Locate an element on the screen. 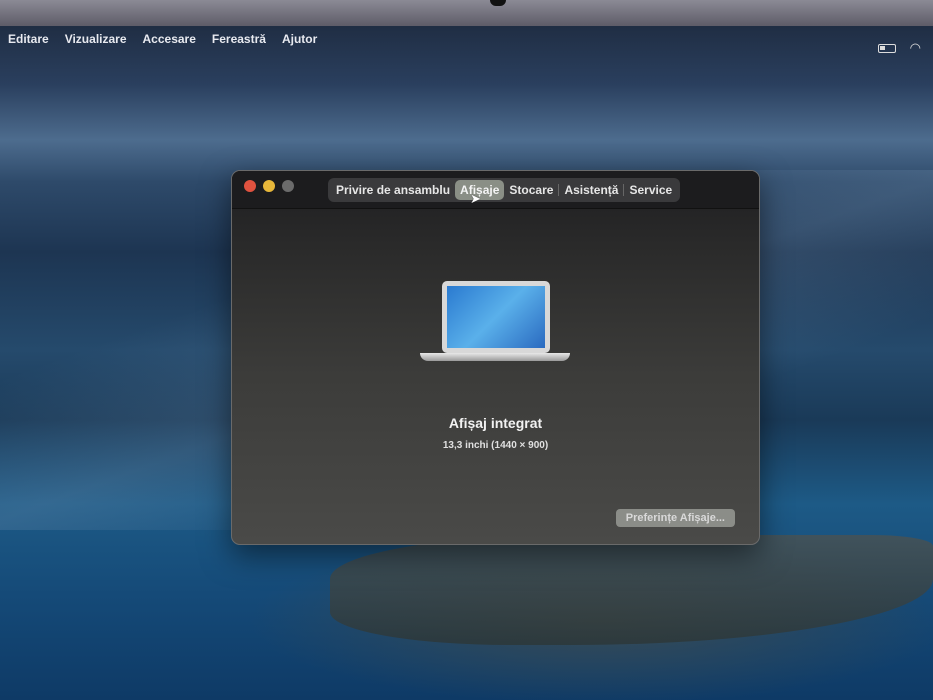  battery-icon is located at coordinates (886, 48).